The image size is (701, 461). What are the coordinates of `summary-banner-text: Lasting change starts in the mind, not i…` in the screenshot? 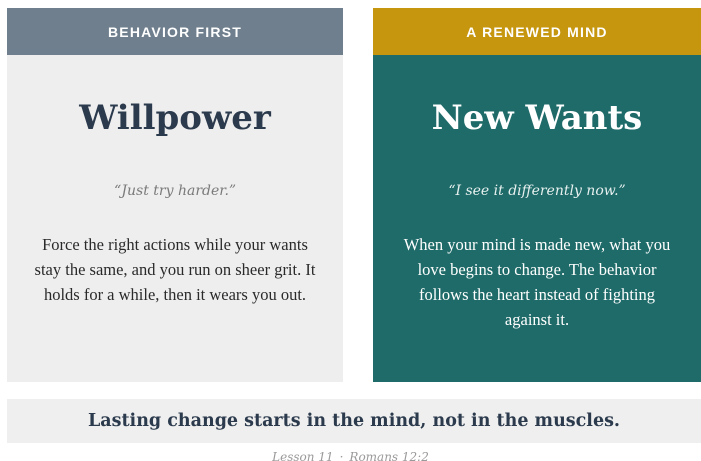 It's located at (354, 421).